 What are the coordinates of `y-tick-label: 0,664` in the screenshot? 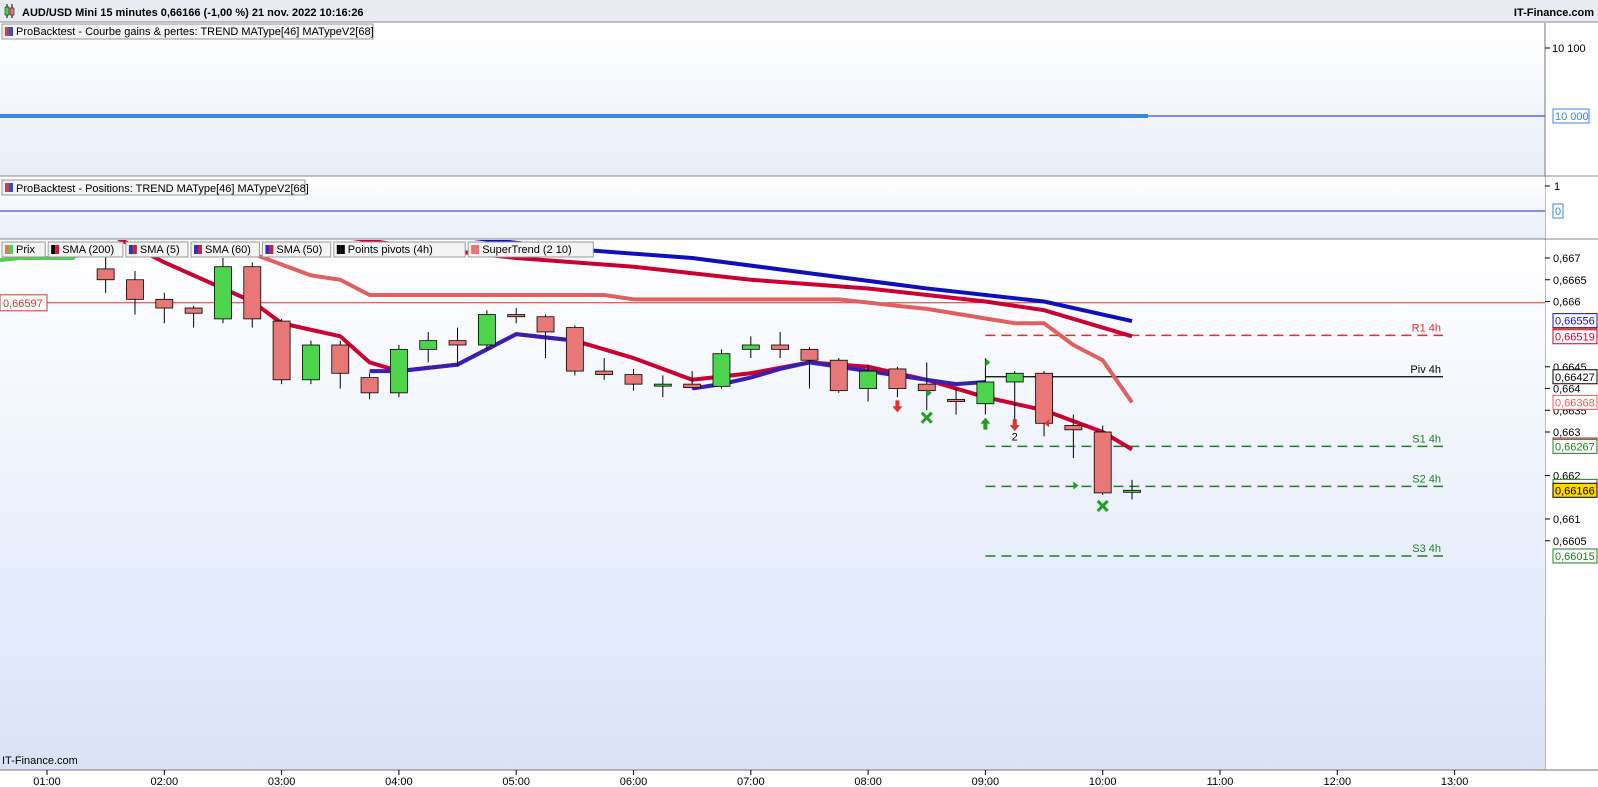 It's located at (1567, 390).